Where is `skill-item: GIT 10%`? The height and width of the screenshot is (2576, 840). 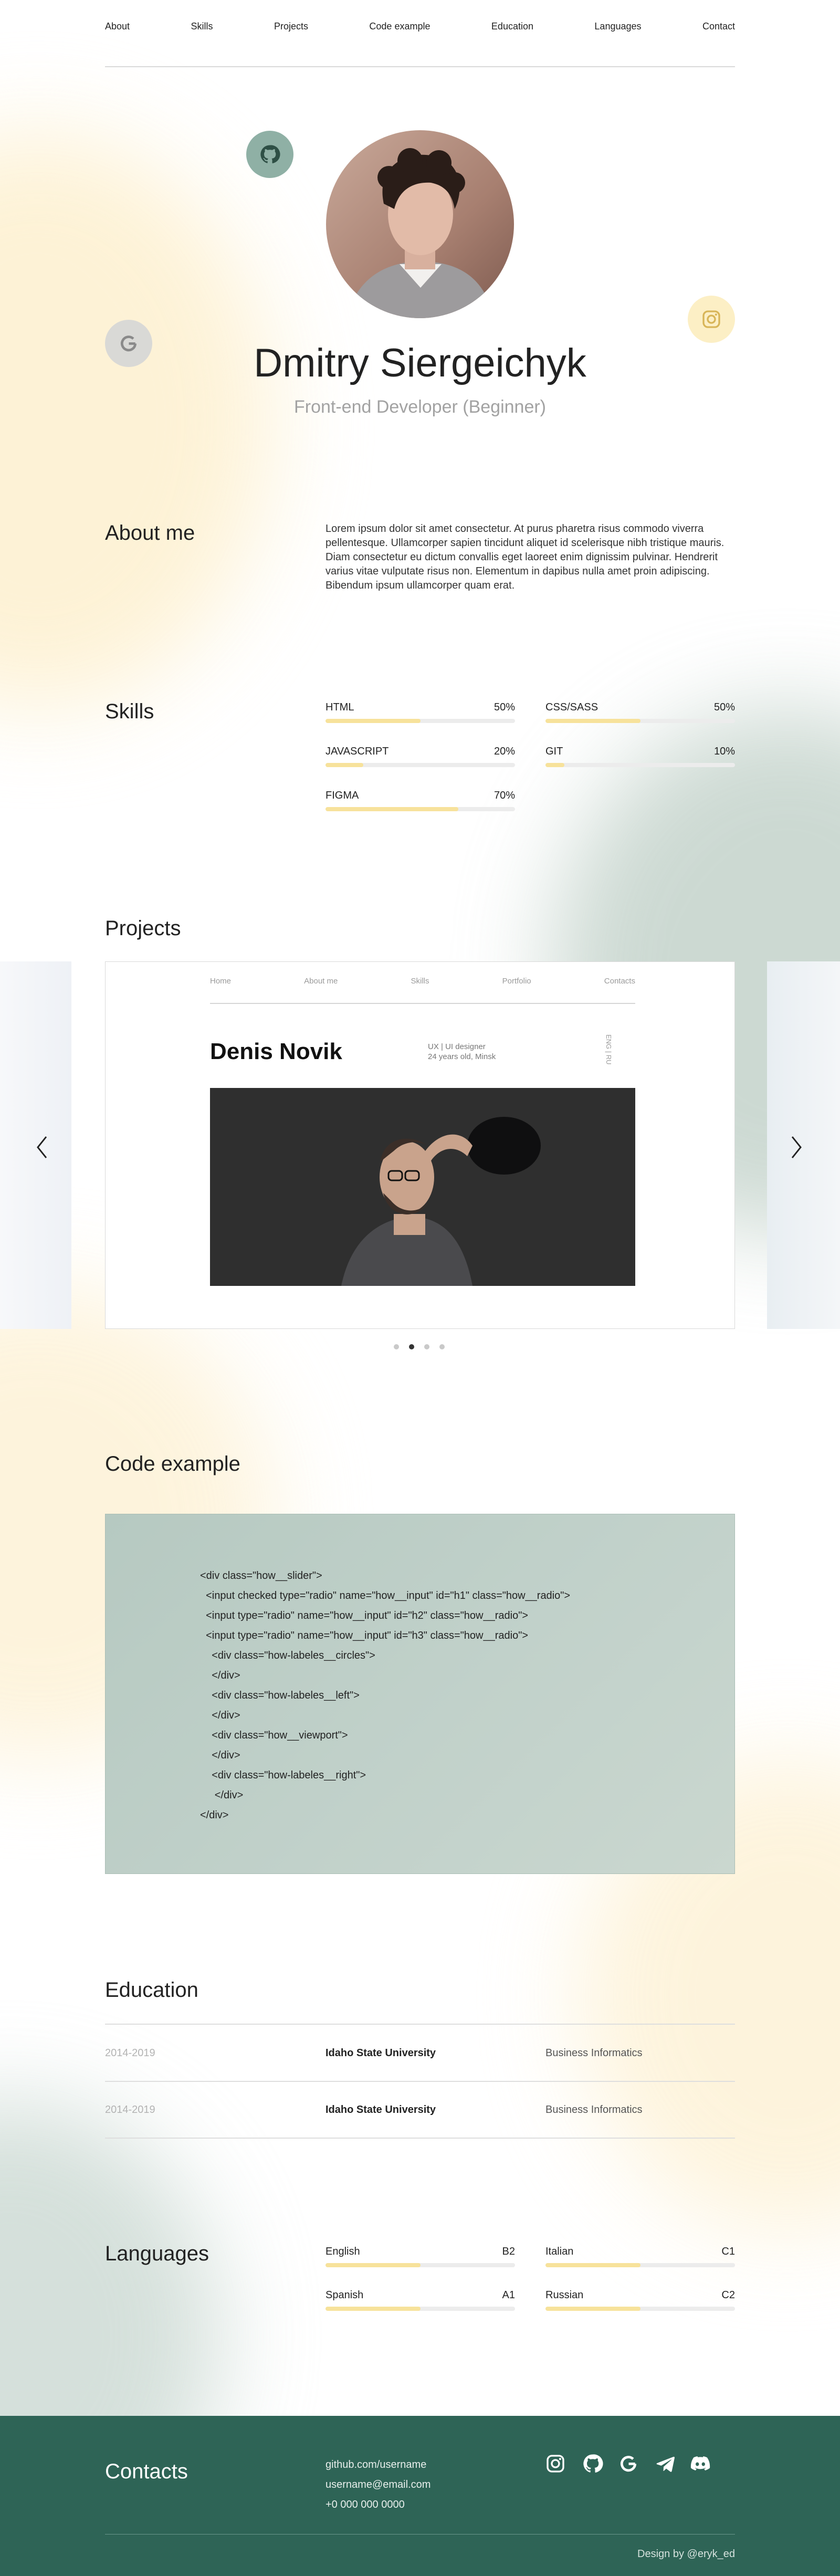
skill-item: GIT 10% is located at coordinates (640, 756).